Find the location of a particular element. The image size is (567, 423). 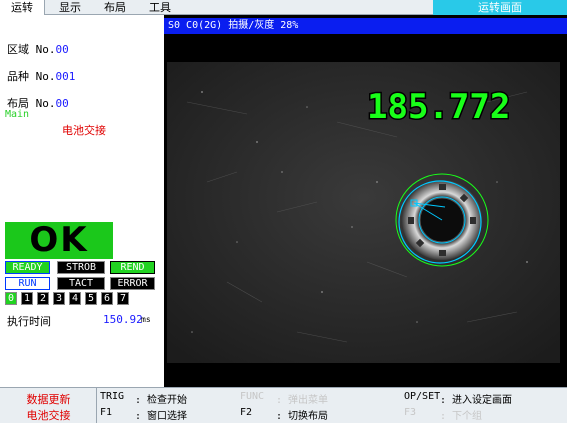

f1-desc: : 窗口选择 is located at coordinates (161, 414).